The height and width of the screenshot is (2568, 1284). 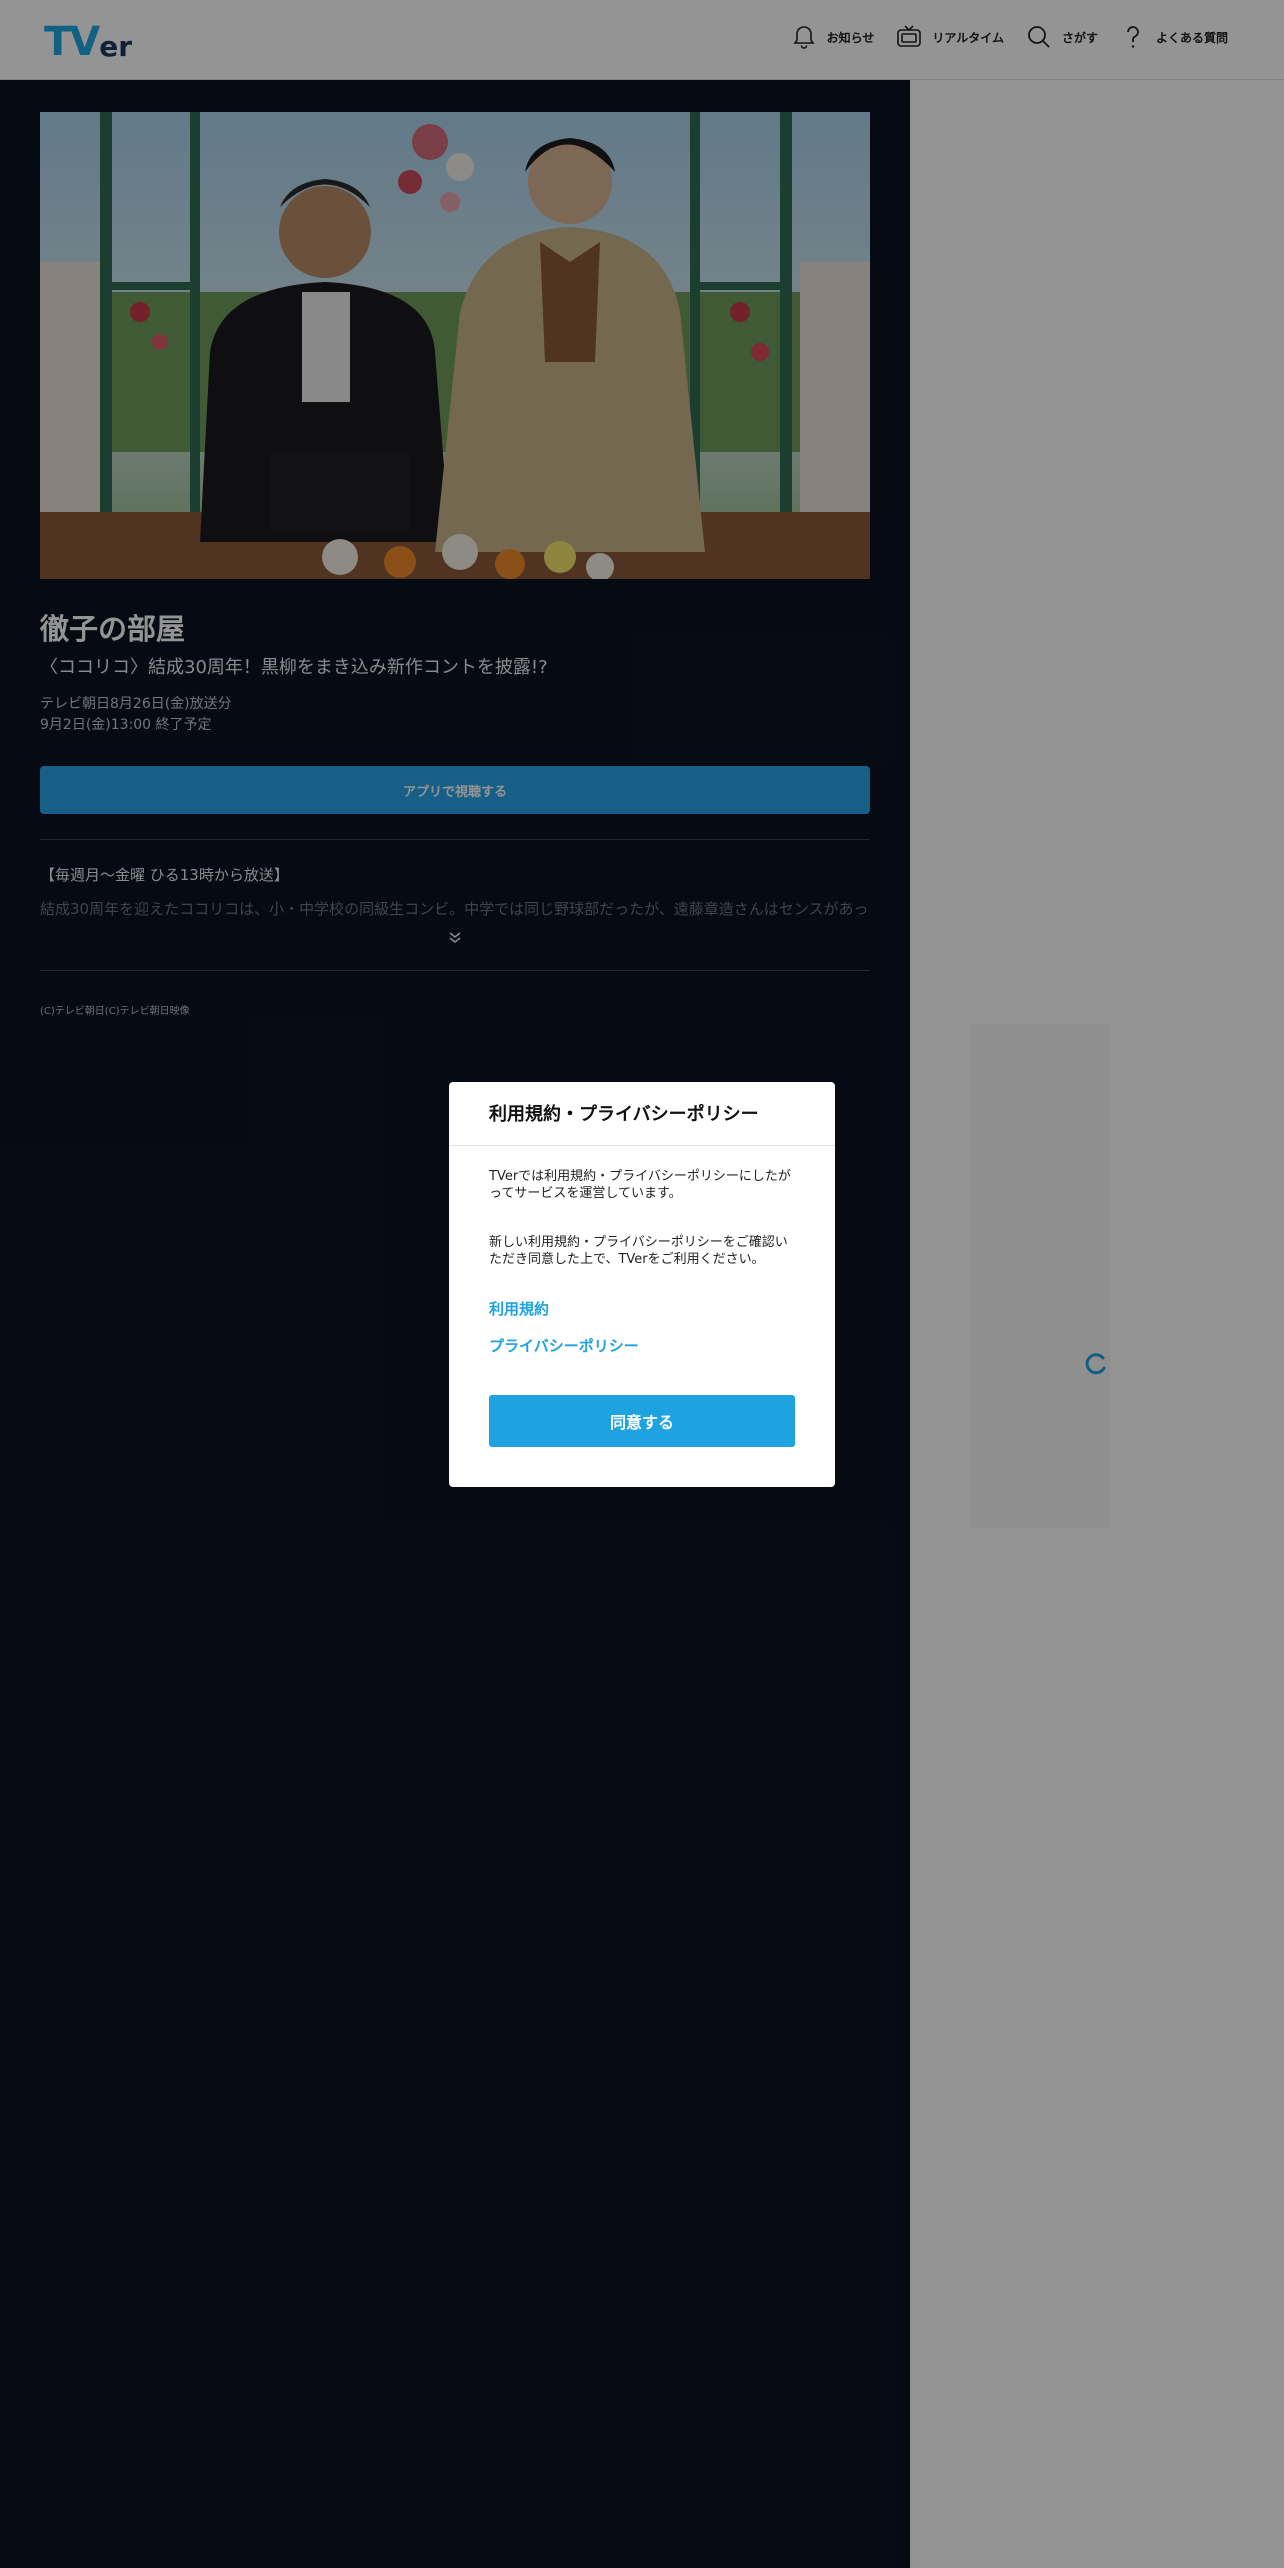 I want to click on privacy-policy-link: プライバシーポリシー, so click(x=564, y=1345).